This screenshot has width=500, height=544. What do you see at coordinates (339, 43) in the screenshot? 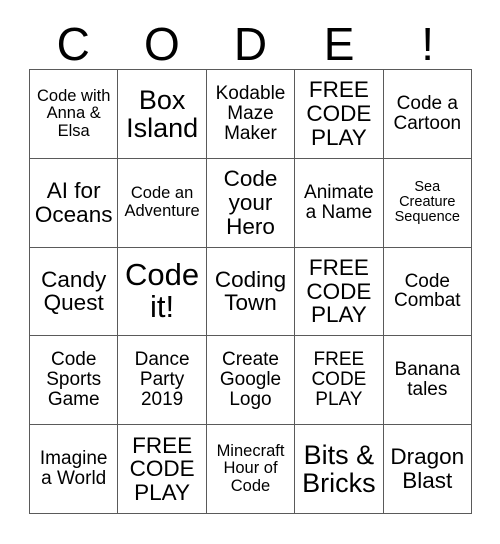
I see `header-letter-4: E` at bounding box center [339, 43].